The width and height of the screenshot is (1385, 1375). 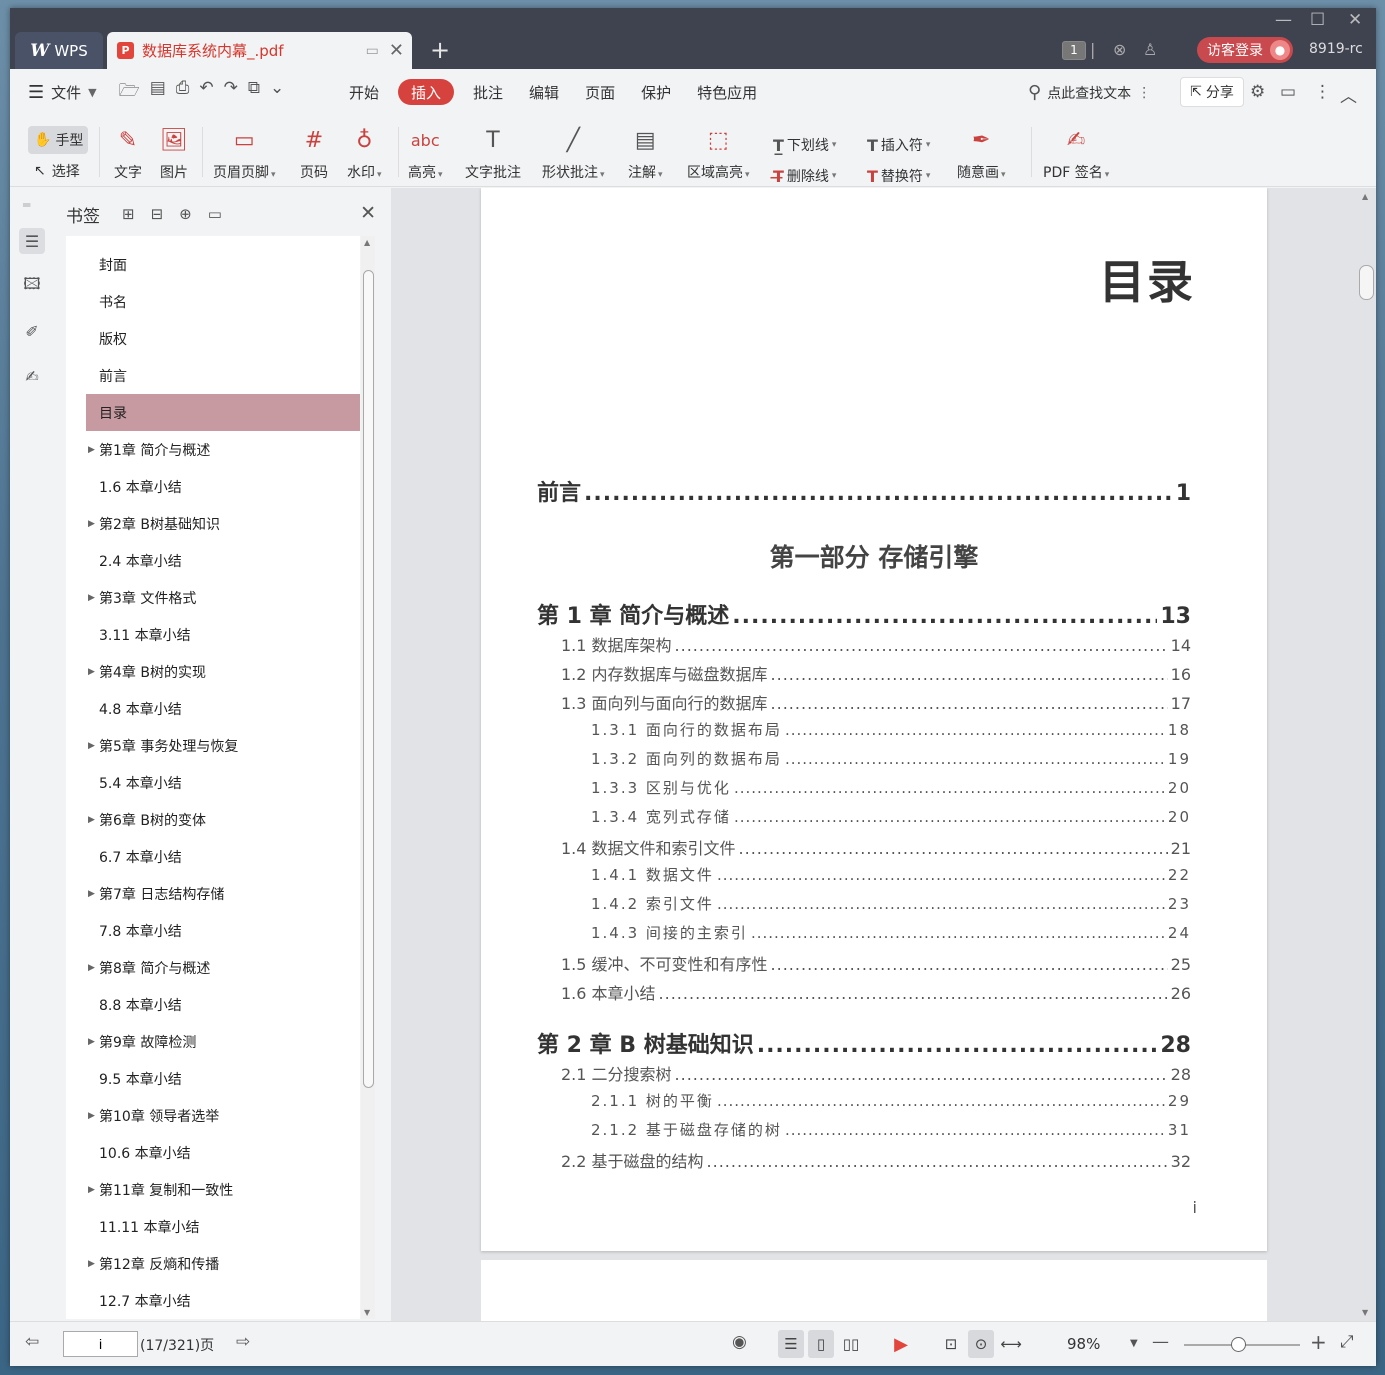 What do you see at coordinates (223, 1152) in the screenshot?
I see `bookmark-item: 10.6 本章小结` at bounding box center [223, 1152].